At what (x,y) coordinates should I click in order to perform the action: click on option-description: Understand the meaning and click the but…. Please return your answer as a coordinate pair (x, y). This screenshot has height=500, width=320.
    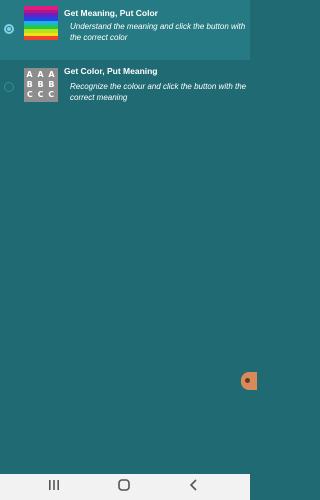
    Looking at the image, I should click on (158, 32).